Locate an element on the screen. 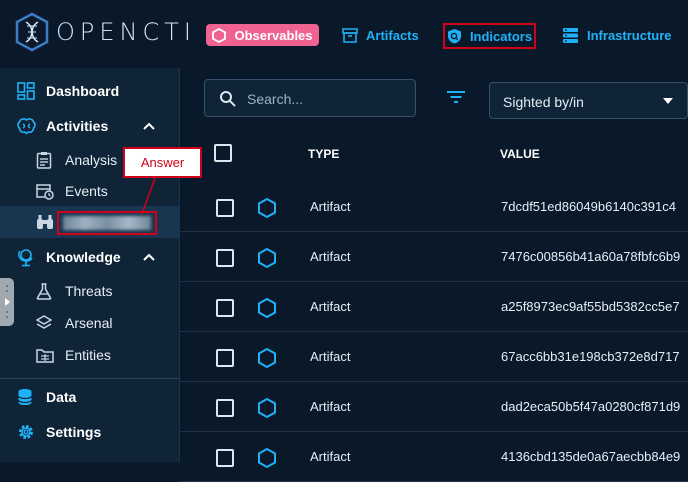 This screenshot has width=688, height=482. row-value: 7dcdf51ed86049b6140c391c4 is located at coordinates (588, 206).